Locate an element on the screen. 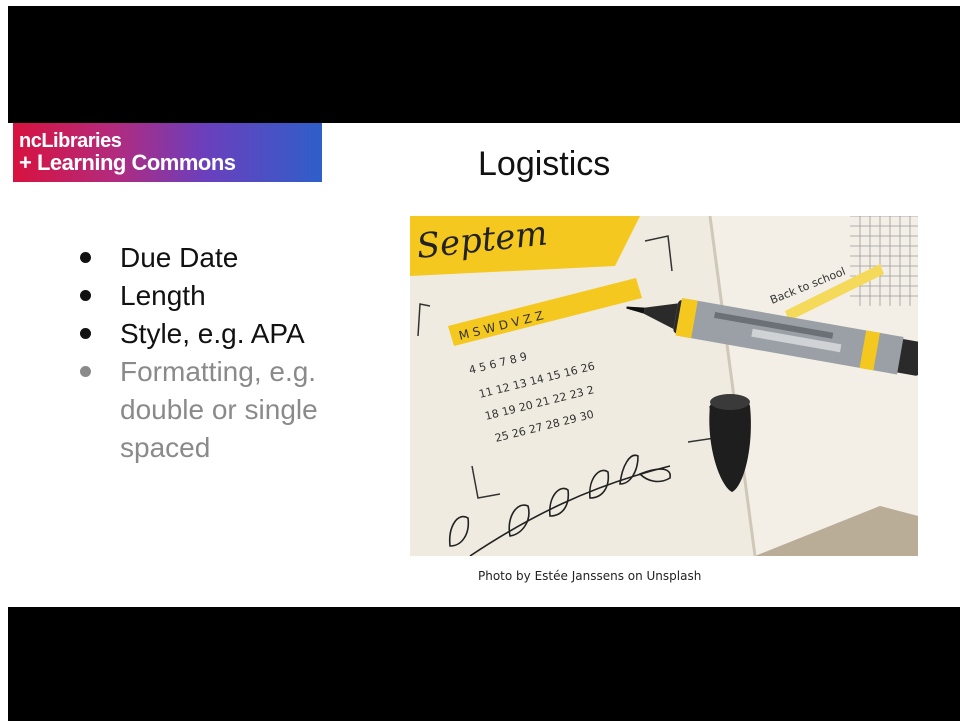  photo-credit: Photo by Estée Janssens on Unsplash is located at coordinates (590, 576).